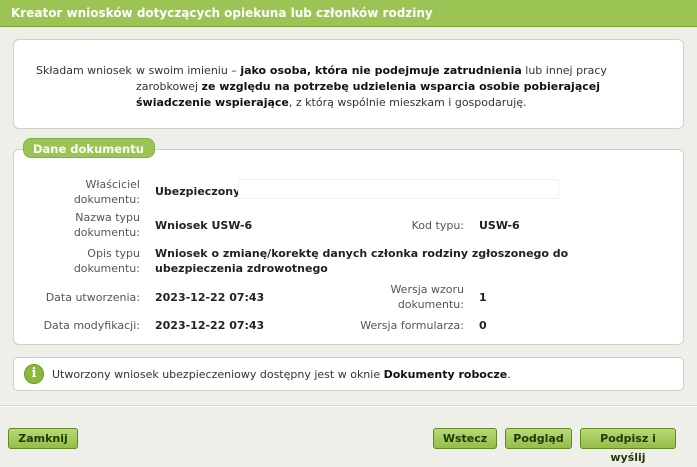  What do you see at coordinates (43, 438) in the screenshot?
I see `close-button: Zamknij` at bounding box center [43, 438].